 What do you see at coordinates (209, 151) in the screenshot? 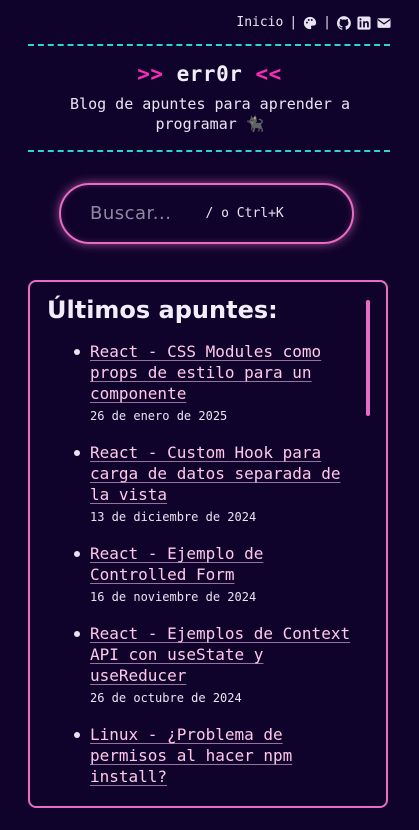
I see `header-divider-bottom` at bounding box center [209, 151].